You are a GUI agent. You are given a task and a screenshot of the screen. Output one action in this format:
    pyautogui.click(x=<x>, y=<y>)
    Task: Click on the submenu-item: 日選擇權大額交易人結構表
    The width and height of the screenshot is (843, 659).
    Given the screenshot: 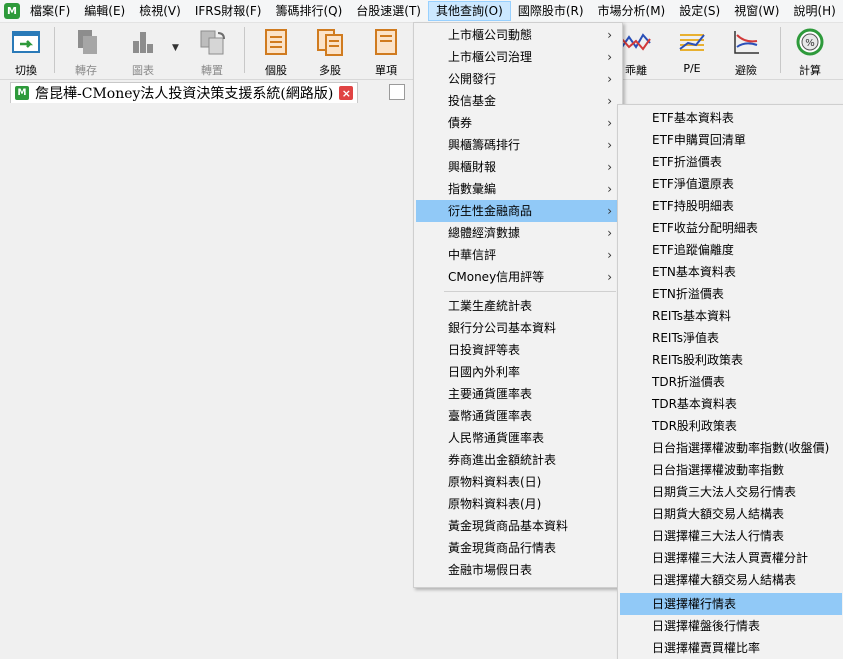 What is the action you would take?
    pyautogui.click(x=731, y=580)
    